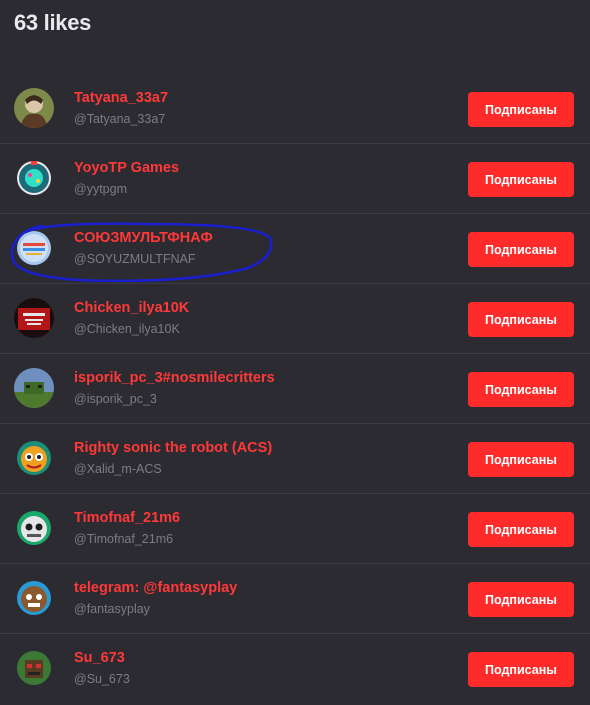 This screenshot has width=590, height=705. Describe the element at coordinates (295, 669) in the screenshot. I see `list-item: Su_673 @Su_673 Подписаны` at that location.